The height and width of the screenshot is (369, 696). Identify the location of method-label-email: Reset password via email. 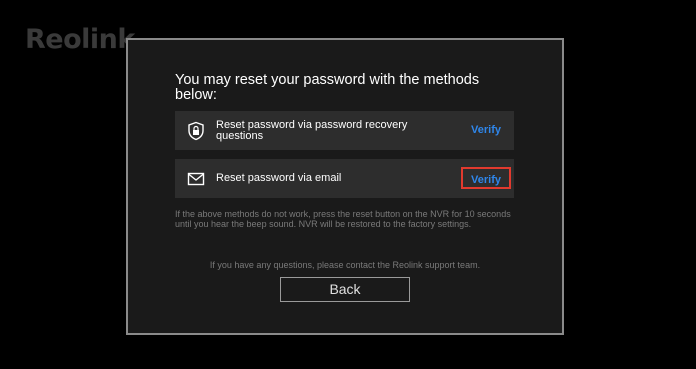
(279, 178).